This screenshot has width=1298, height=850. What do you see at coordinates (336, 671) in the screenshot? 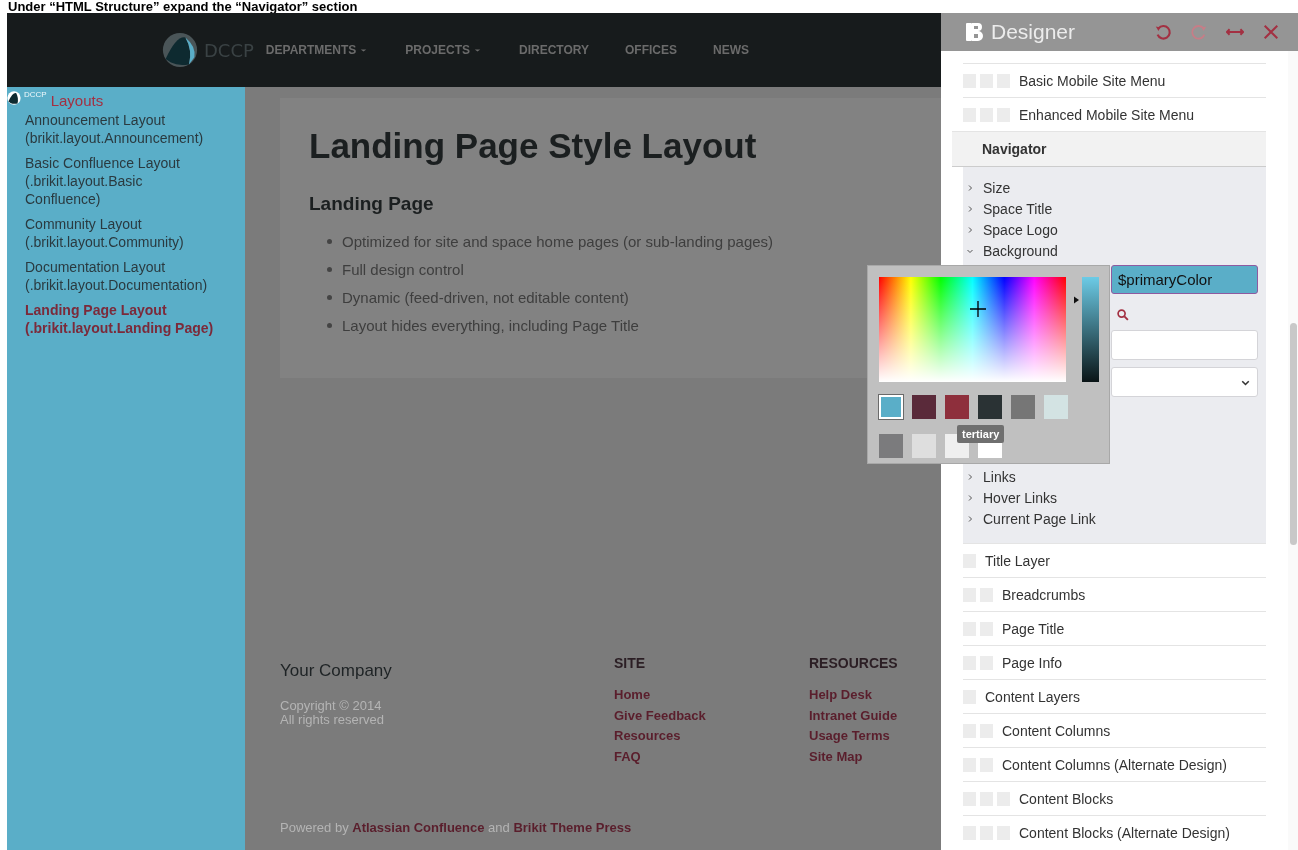
I see `company-name: Your Company` at bounding box center [336, 671].